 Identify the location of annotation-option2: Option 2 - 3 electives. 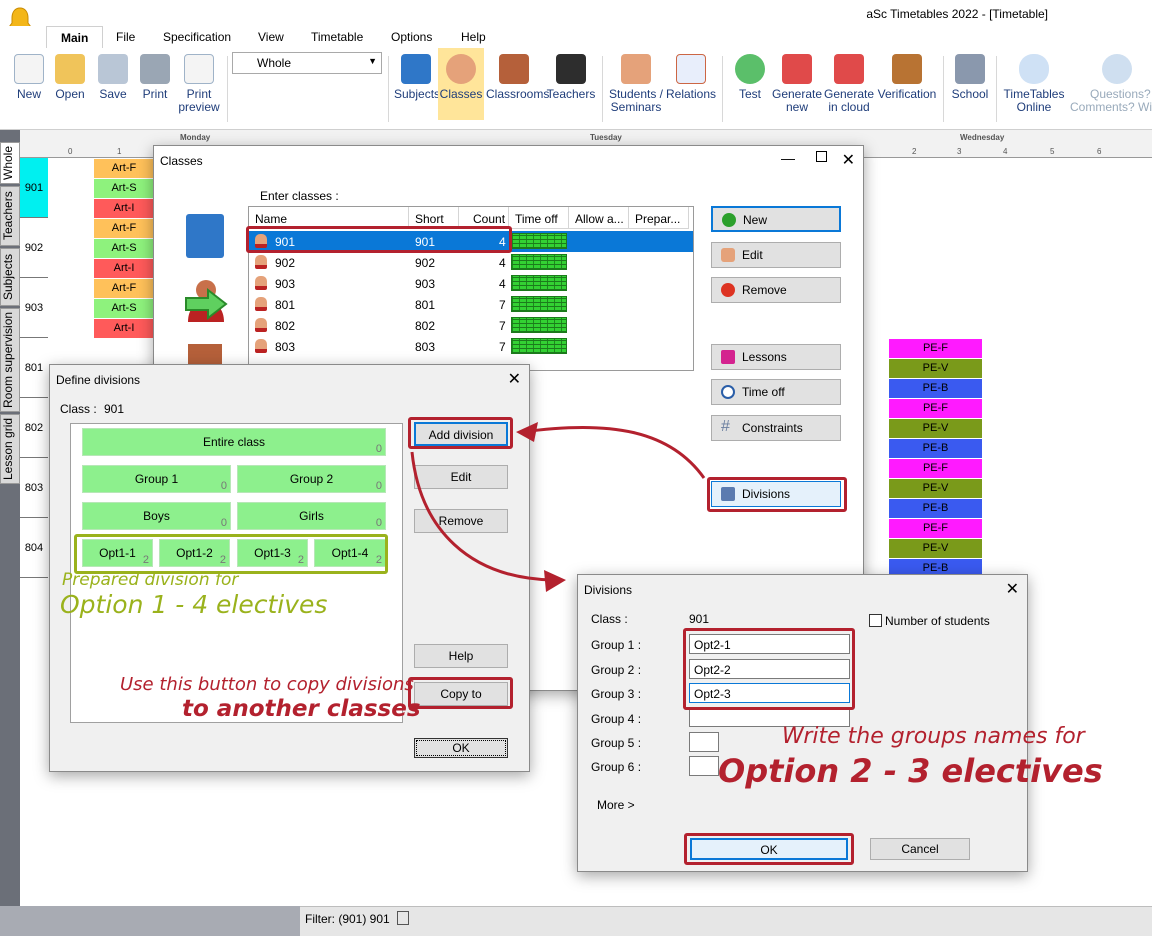
(910, 771).